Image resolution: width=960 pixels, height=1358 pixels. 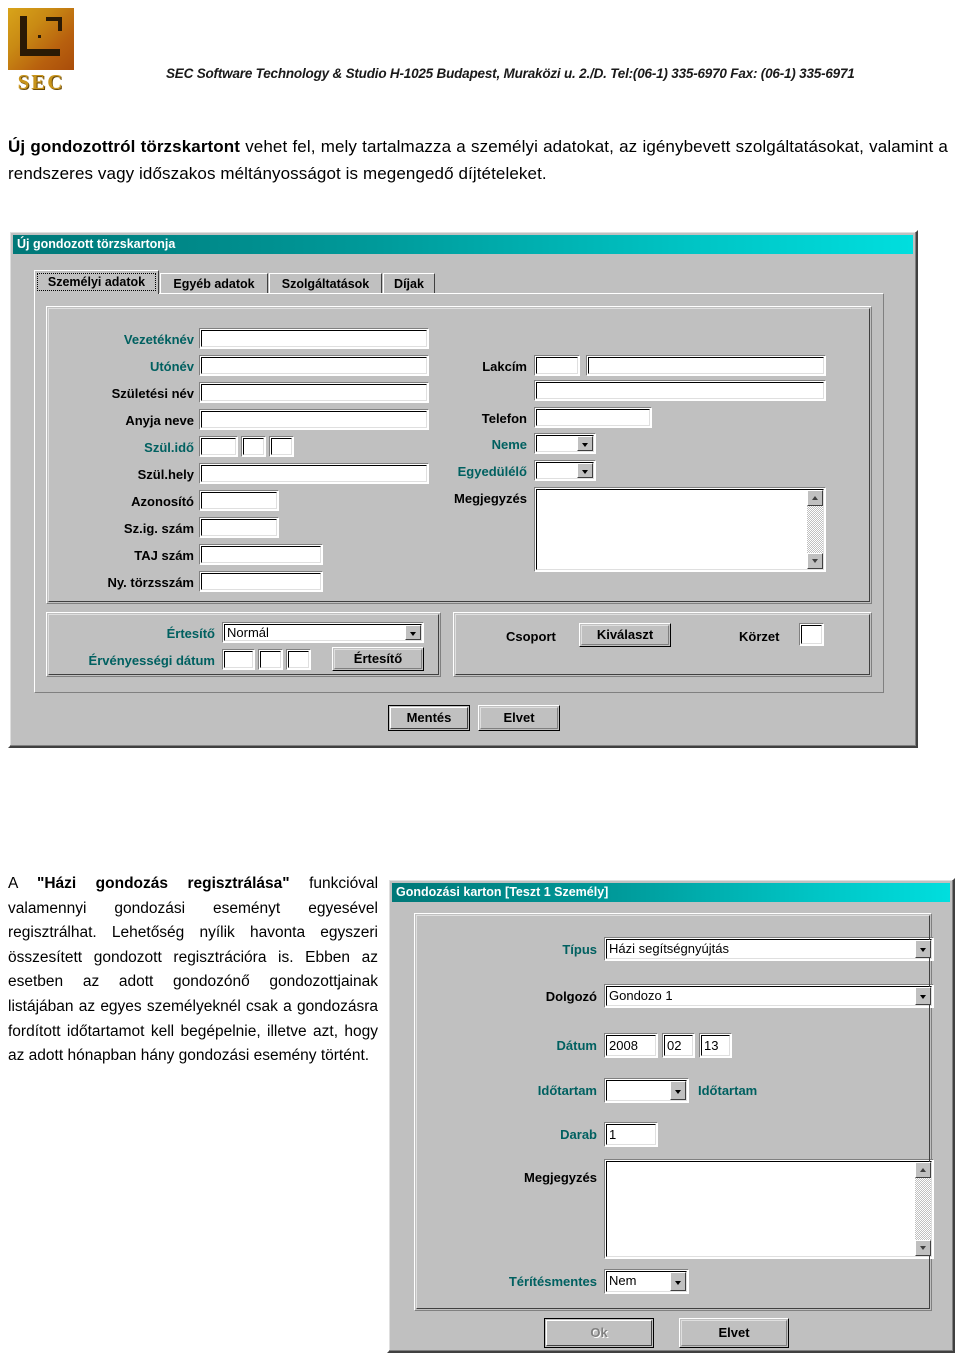 I want to click on input-azonosito, so click(x=239, y=500).